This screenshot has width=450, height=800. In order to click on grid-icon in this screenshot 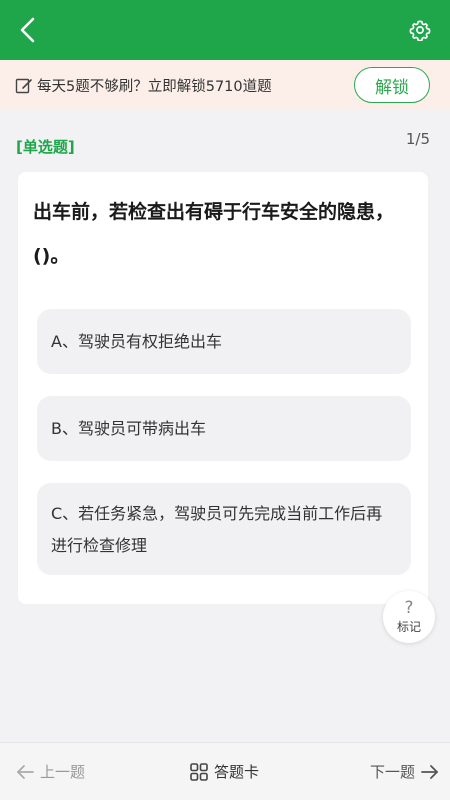, I will do `click(199, 771)`.